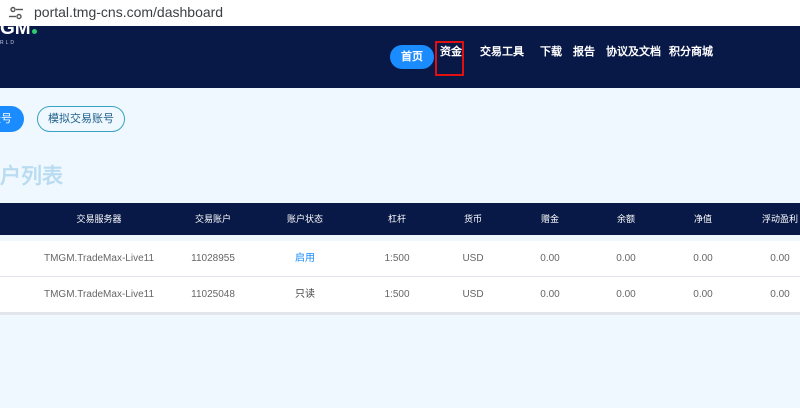  Describe the element at coordinates (780, 219) in the screenshot. I see `col-header-floating-pl: 浮动盈利` at that location.